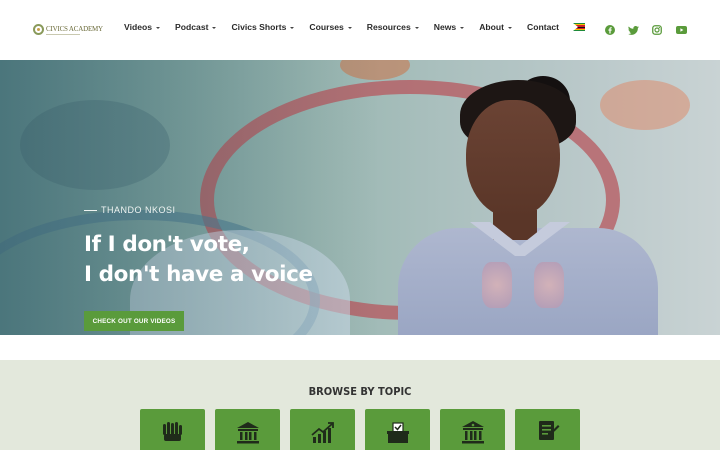 The height and width of the screenshot is (450, 720). I want to click on nav-item-news: News, so click(449, 27).